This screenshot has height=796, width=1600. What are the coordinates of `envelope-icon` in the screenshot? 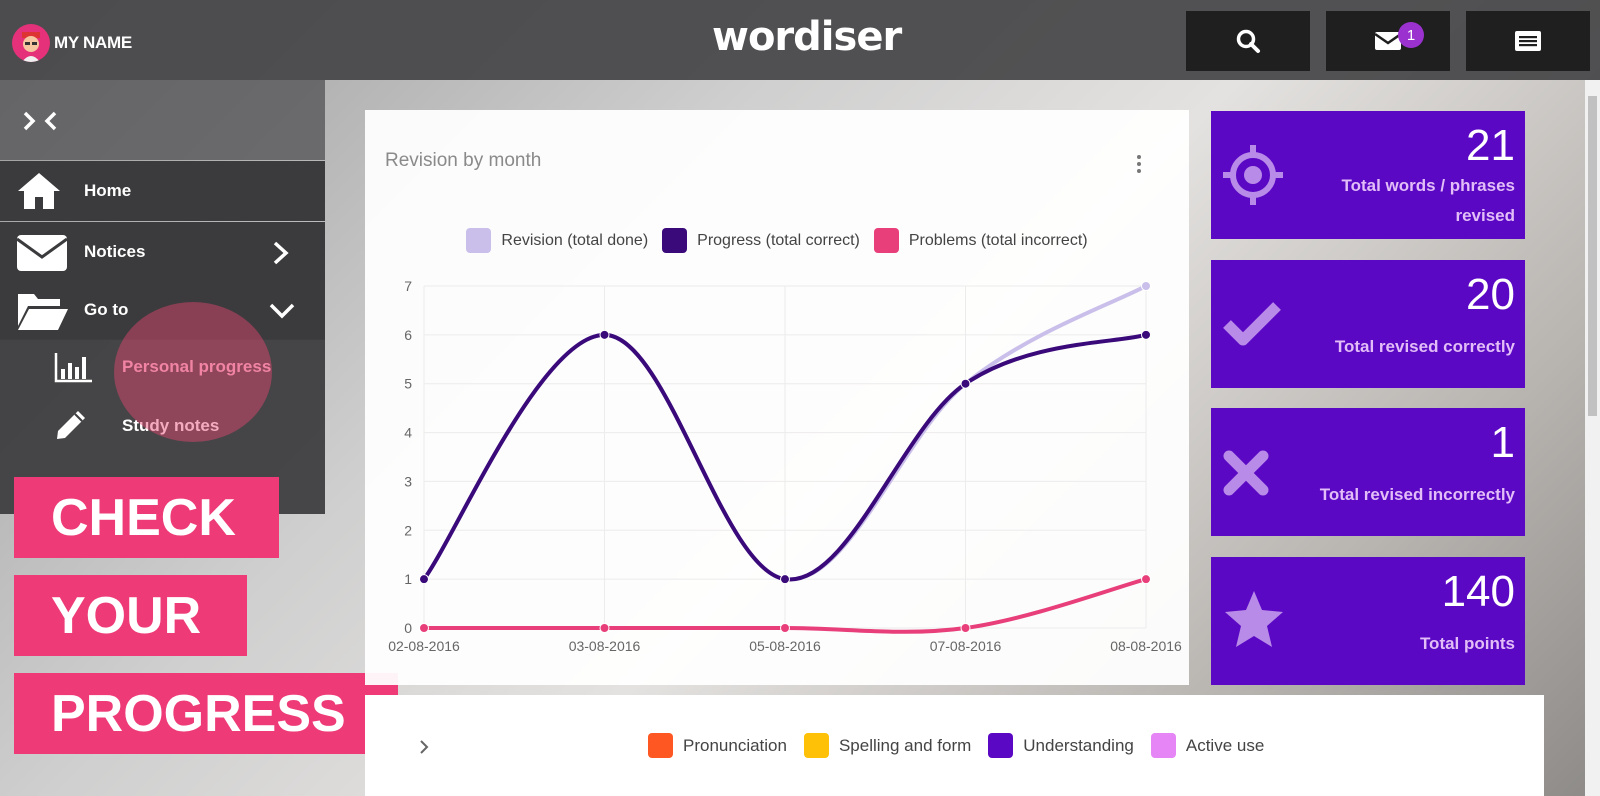 It's located at (42, 253).